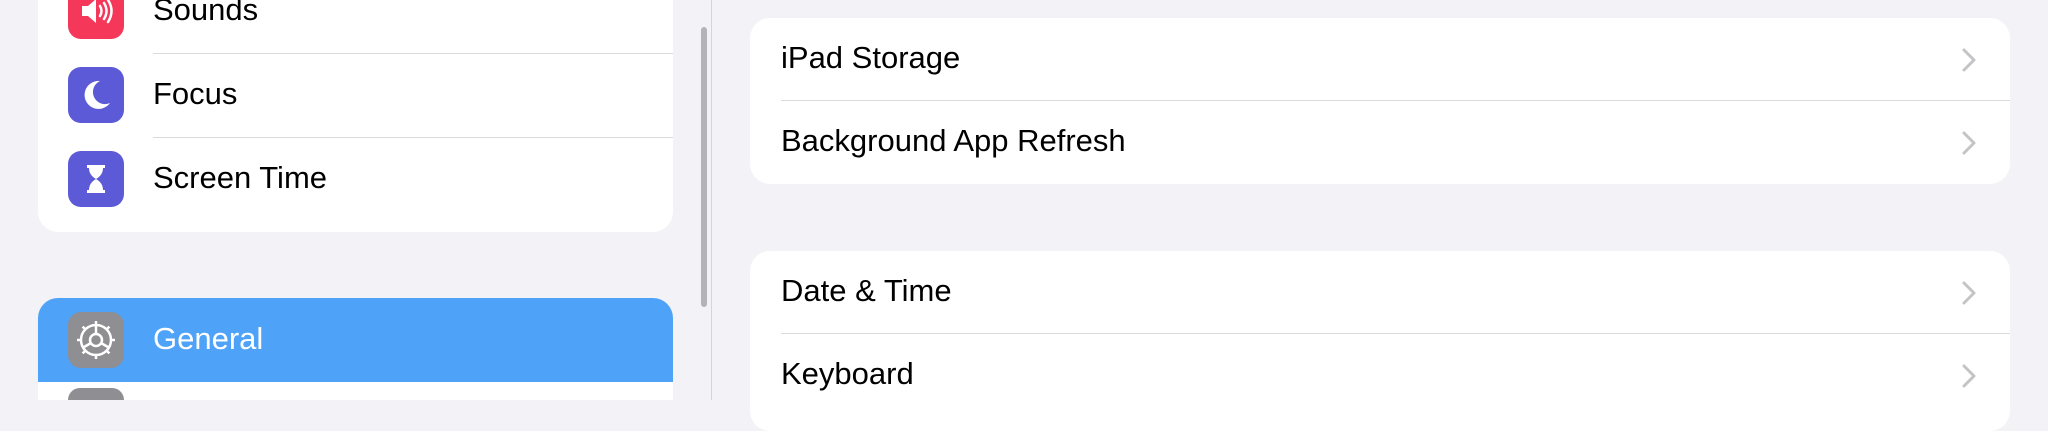 The height and width of the screenshot is (431, 2048). Describe the element at coordinates (96, 19) in the screenshot. I see `speaker-icon` at that location.